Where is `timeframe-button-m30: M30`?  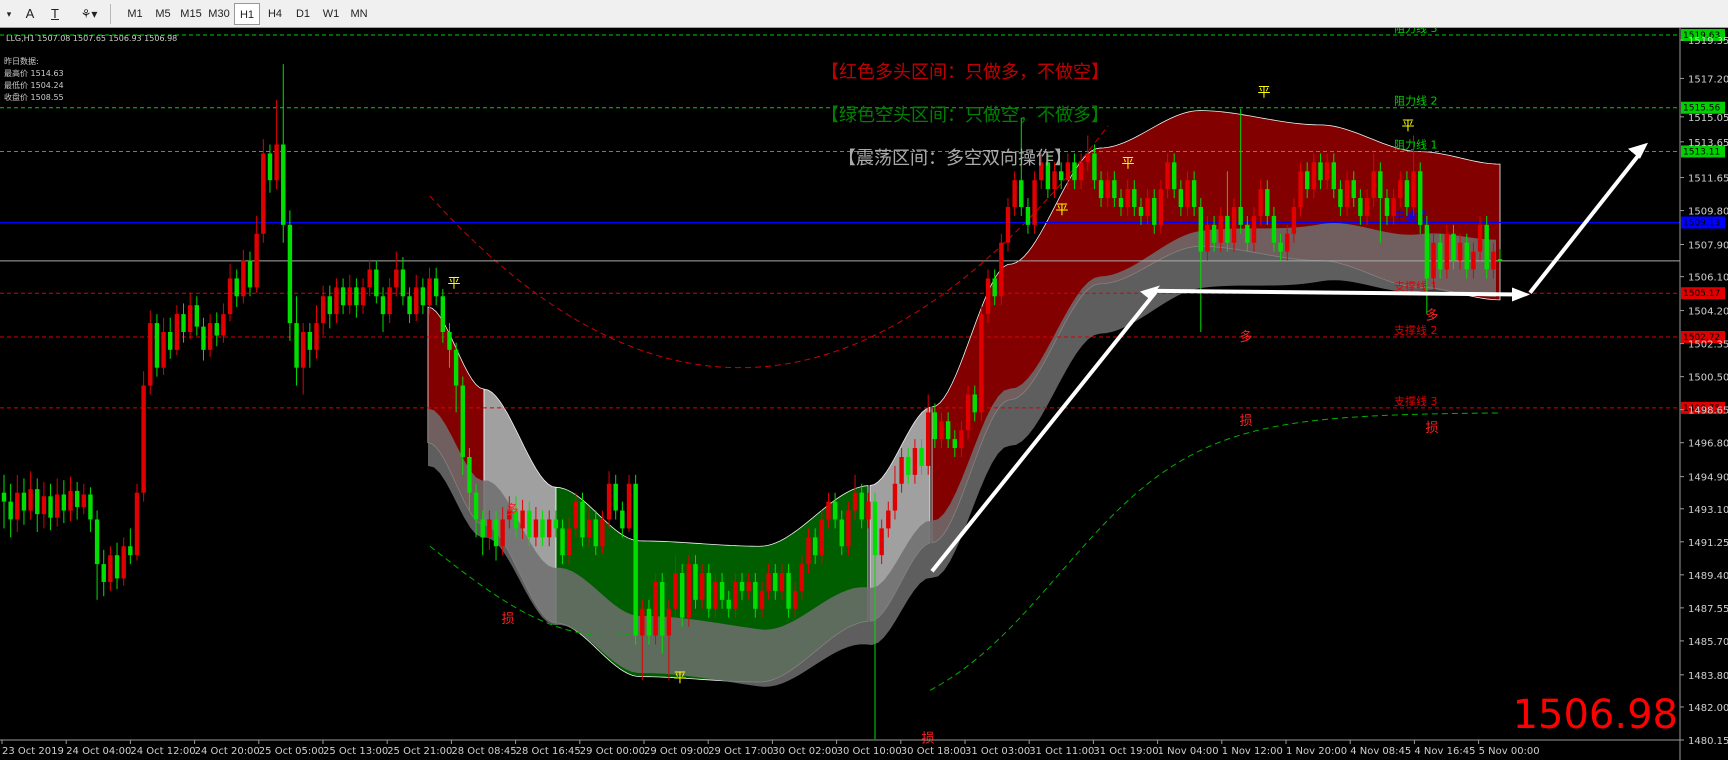 timeframe-button-m30: M30 is located at coordinates (219, 14).